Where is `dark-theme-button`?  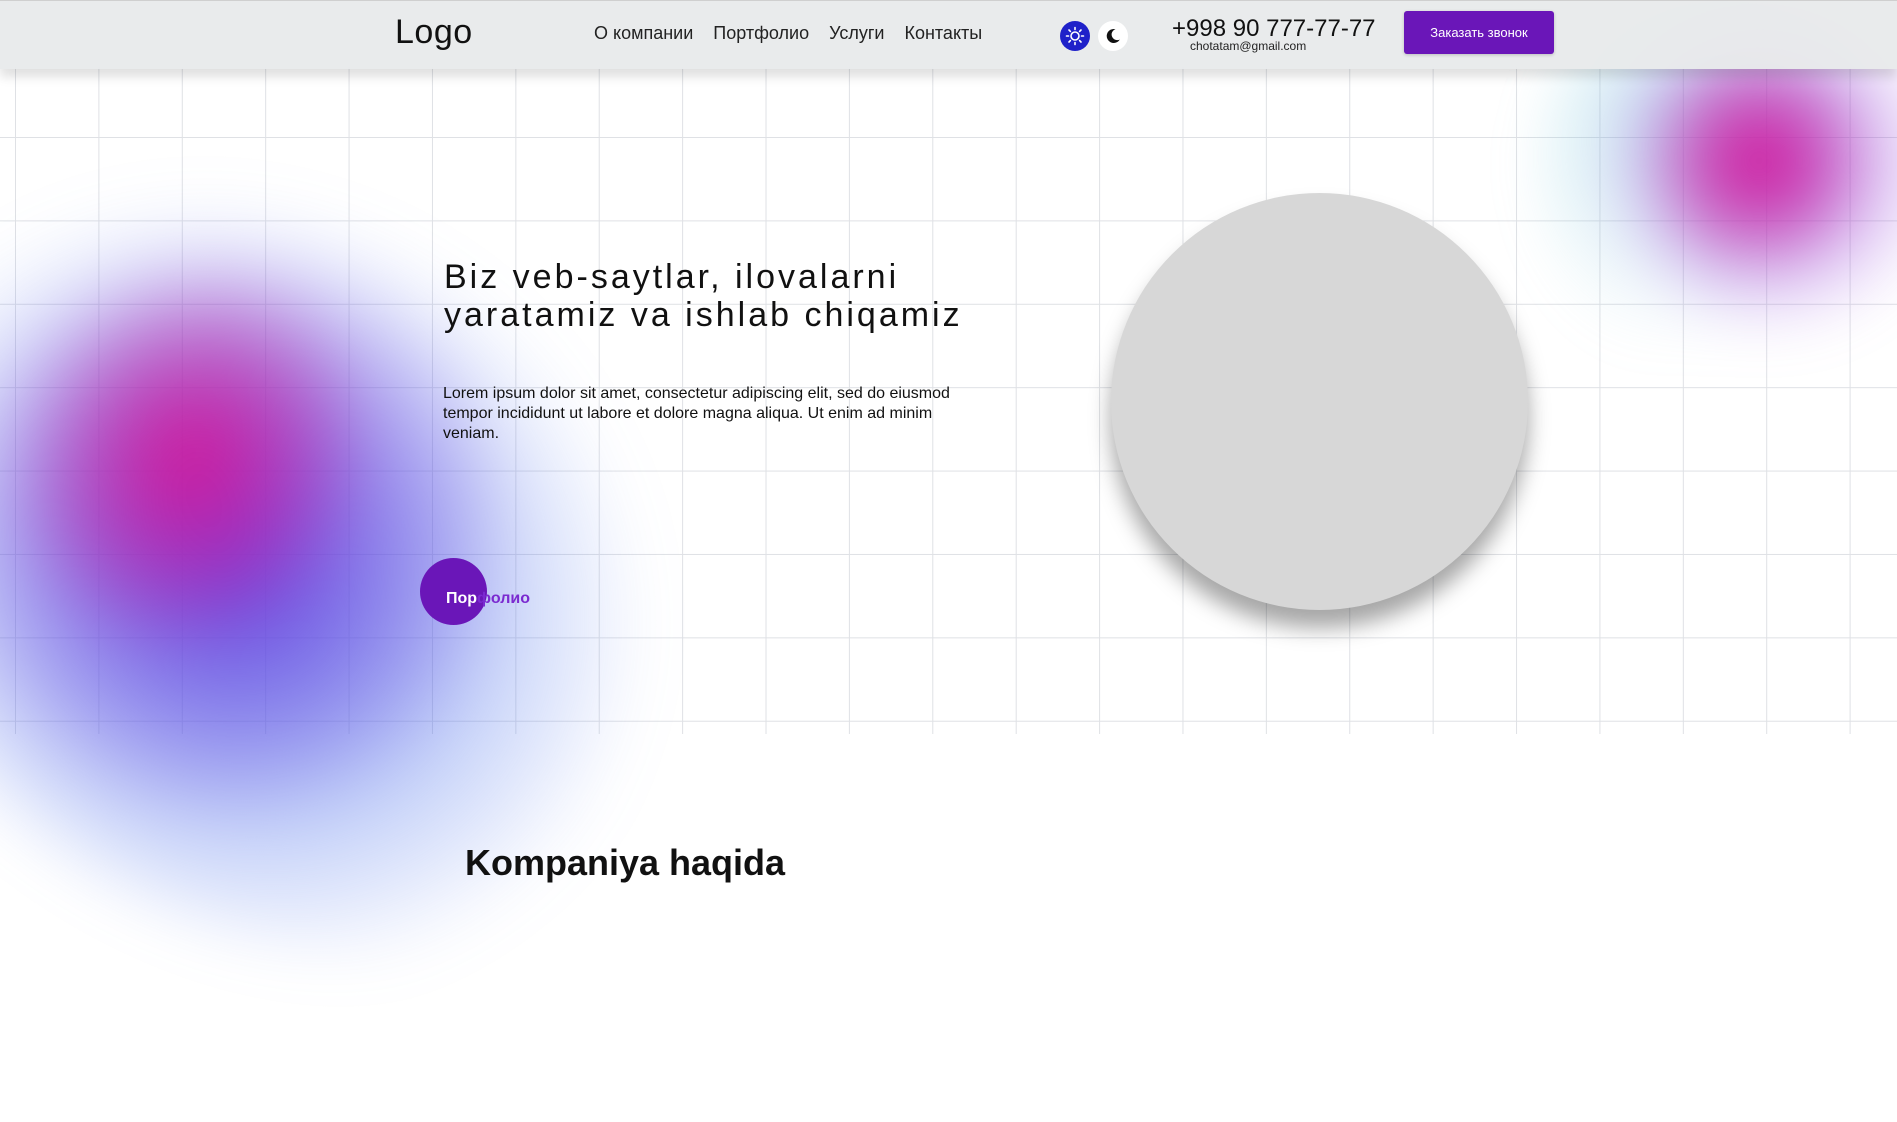
dark-theme-button is located at coordinates (1113, 36).